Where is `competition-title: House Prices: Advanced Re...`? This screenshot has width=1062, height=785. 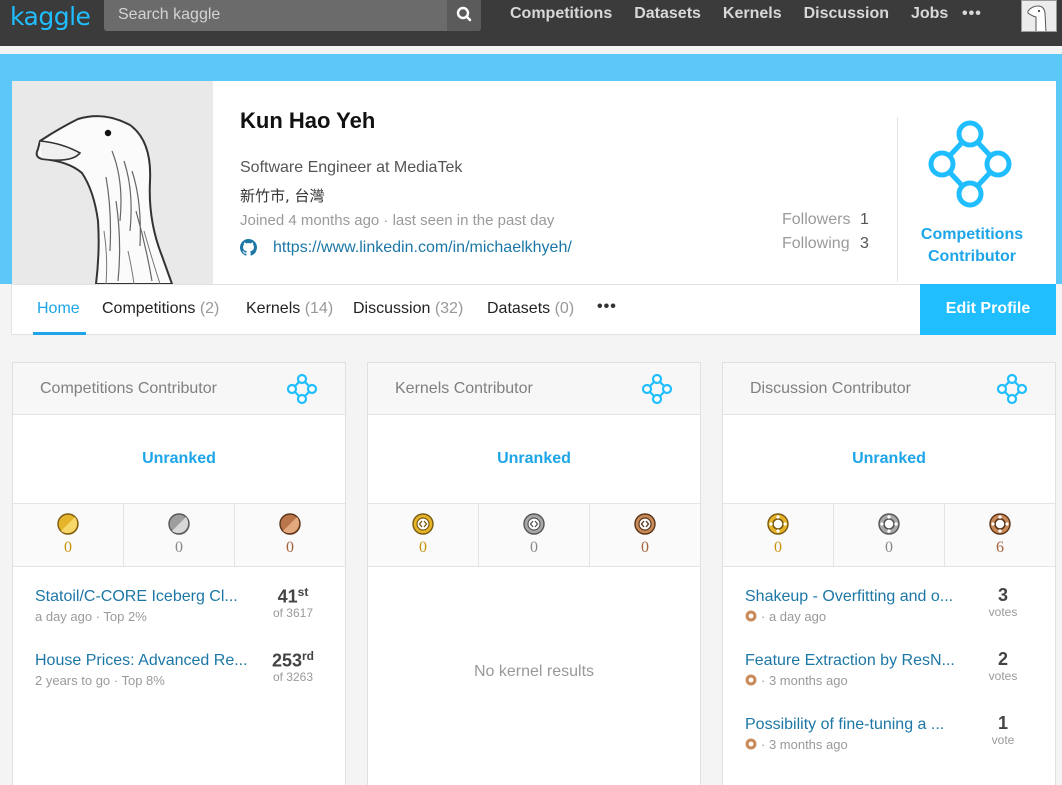 competition-title: House Prices: Advanced Re... is located at coordinates (145, 661).